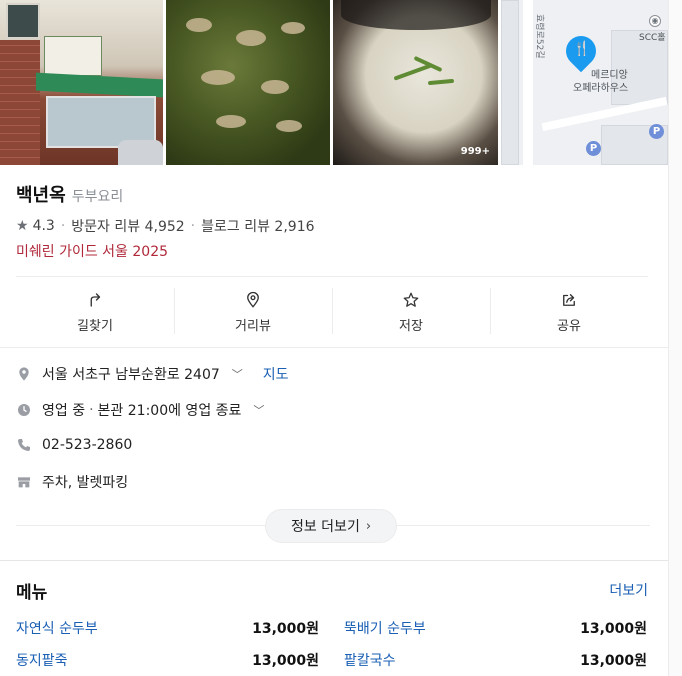 This screenshot has width=682, height=676. I want to click on green-onion, so click(441, 82).